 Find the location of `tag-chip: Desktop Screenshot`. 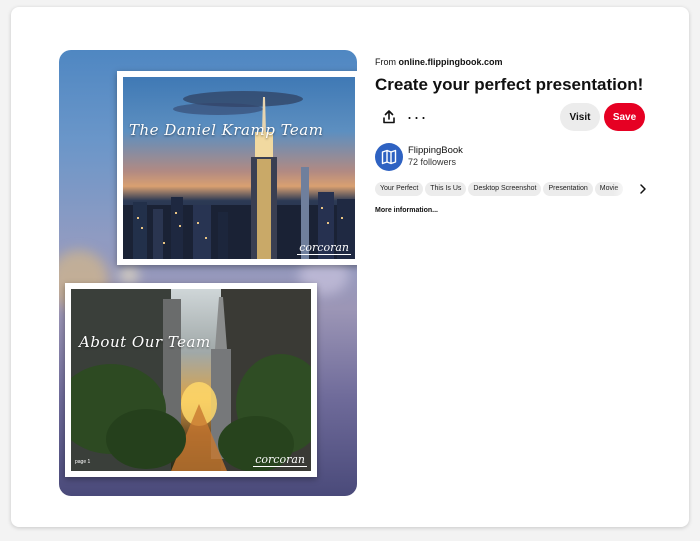

tag-chip: Desktop Screenshot is located at coordinates (505, 189).